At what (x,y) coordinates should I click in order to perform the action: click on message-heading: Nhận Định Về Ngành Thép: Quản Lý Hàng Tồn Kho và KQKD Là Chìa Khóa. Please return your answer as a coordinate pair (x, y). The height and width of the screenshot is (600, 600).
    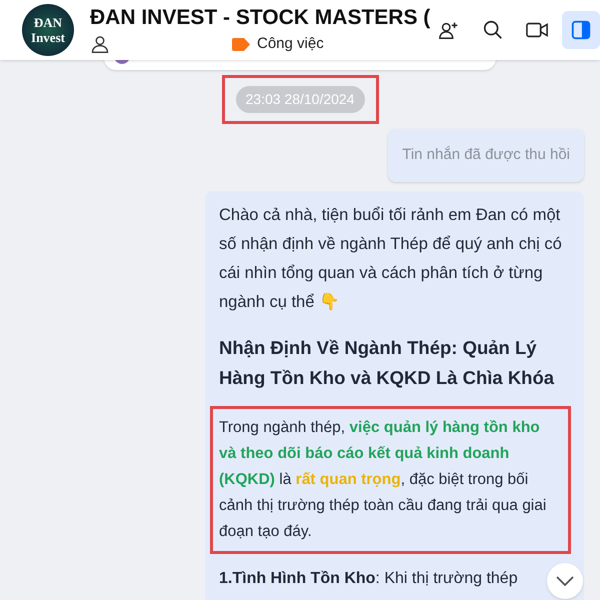
    Looking at the image, I should click on (387, 363).